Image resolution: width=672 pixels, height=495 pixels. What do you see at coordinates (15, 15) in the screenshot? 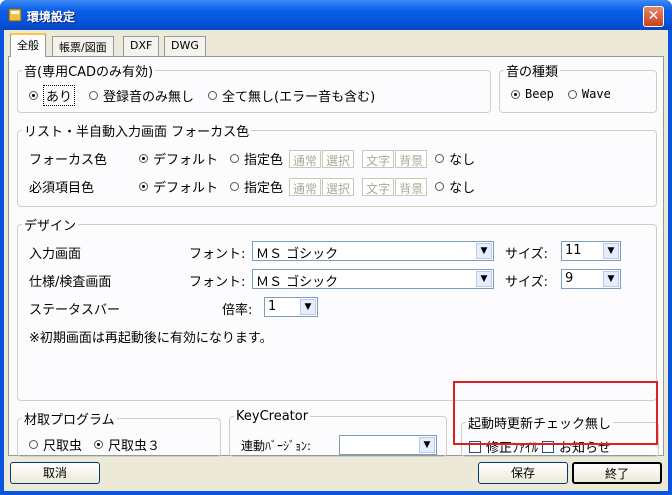
I see `app-icon` at bounding box center [15, 15].